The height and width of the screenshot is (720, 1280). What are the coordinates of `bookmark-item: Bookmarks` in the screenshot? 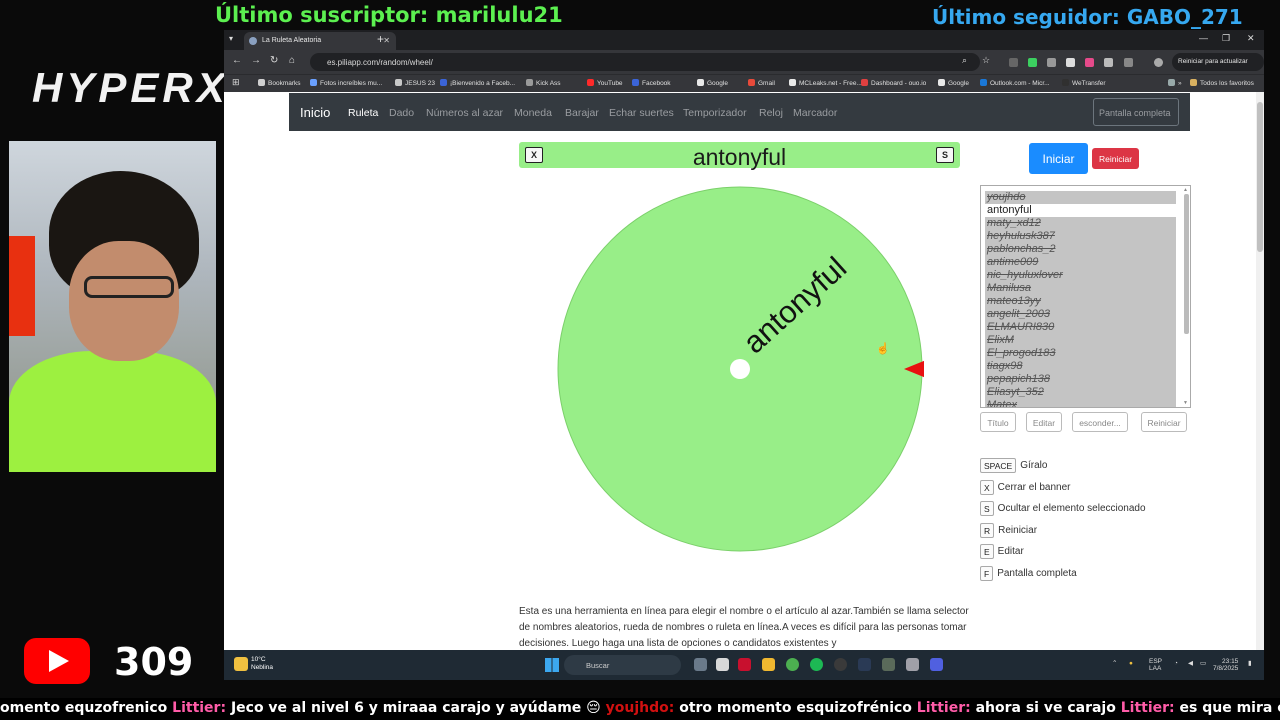 It's located at (279, 83).